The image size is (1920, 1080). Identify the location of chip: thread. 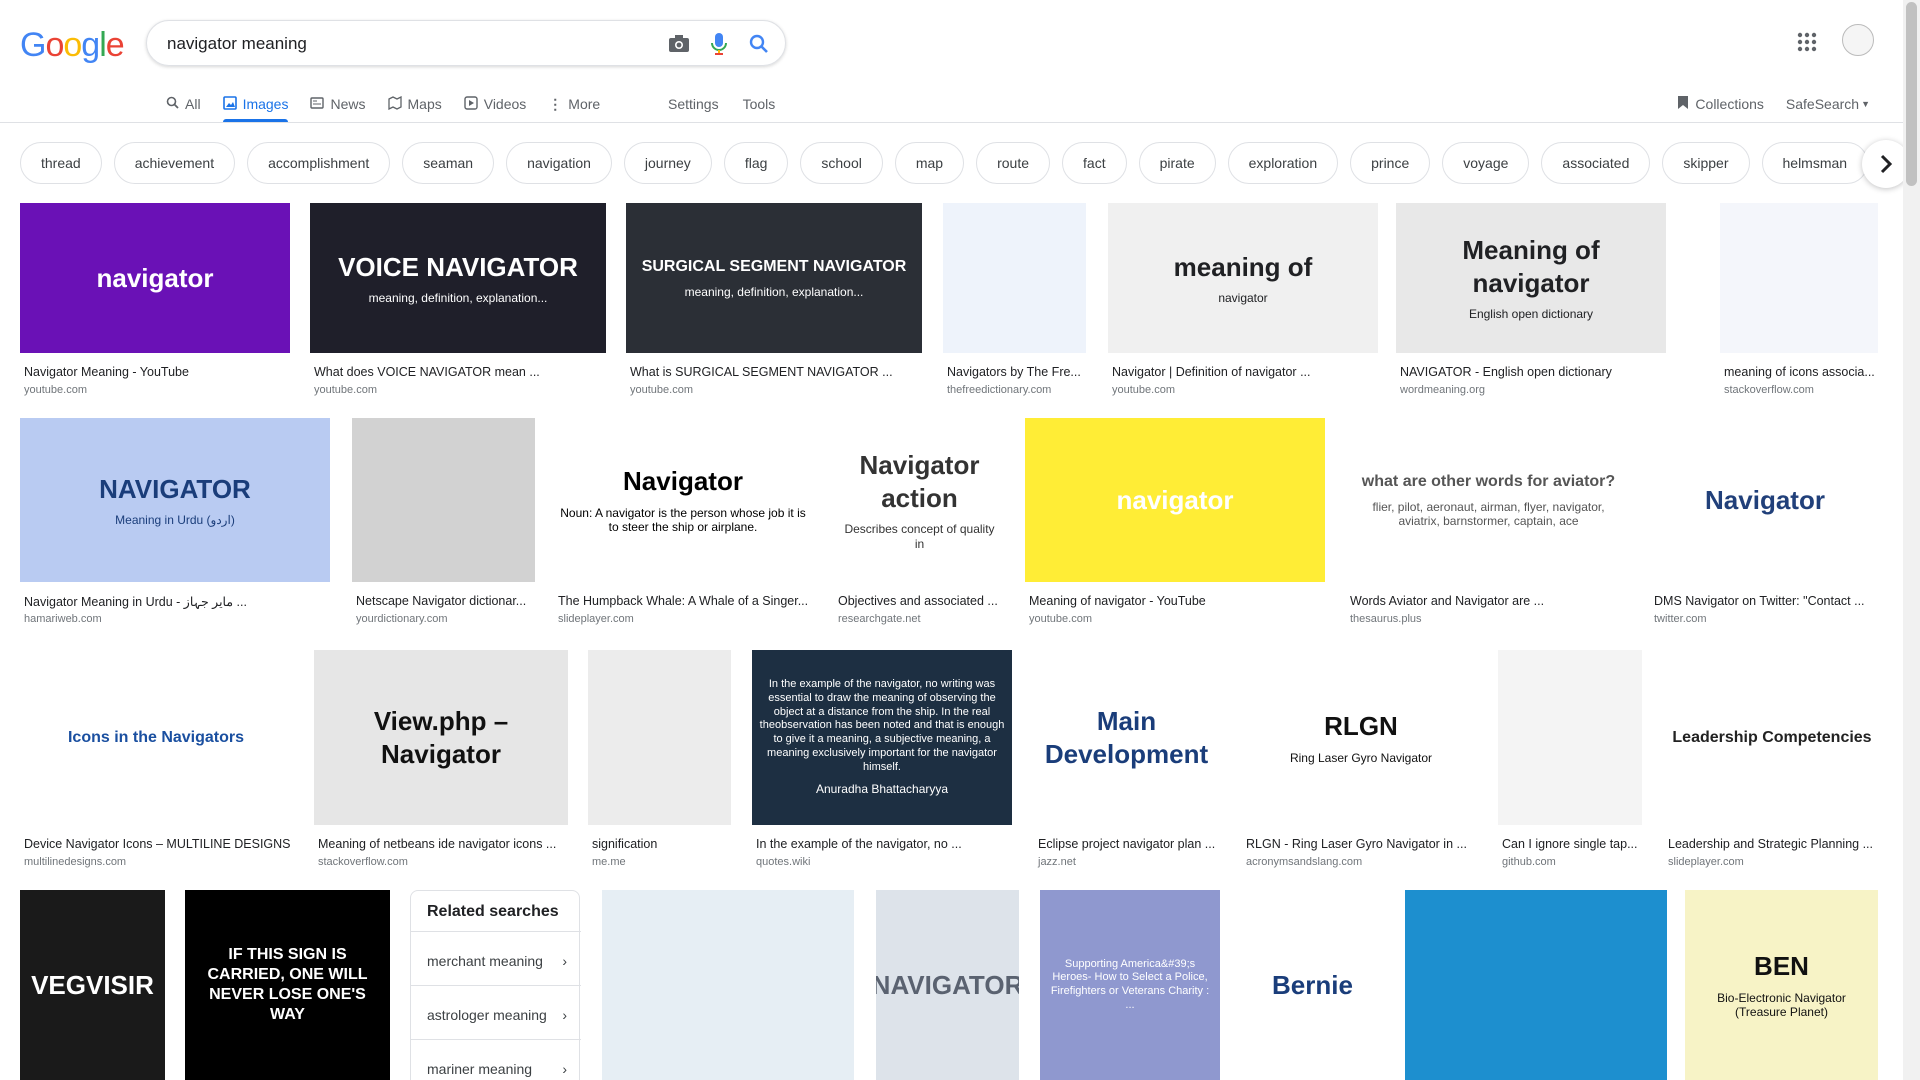
(61, 163).